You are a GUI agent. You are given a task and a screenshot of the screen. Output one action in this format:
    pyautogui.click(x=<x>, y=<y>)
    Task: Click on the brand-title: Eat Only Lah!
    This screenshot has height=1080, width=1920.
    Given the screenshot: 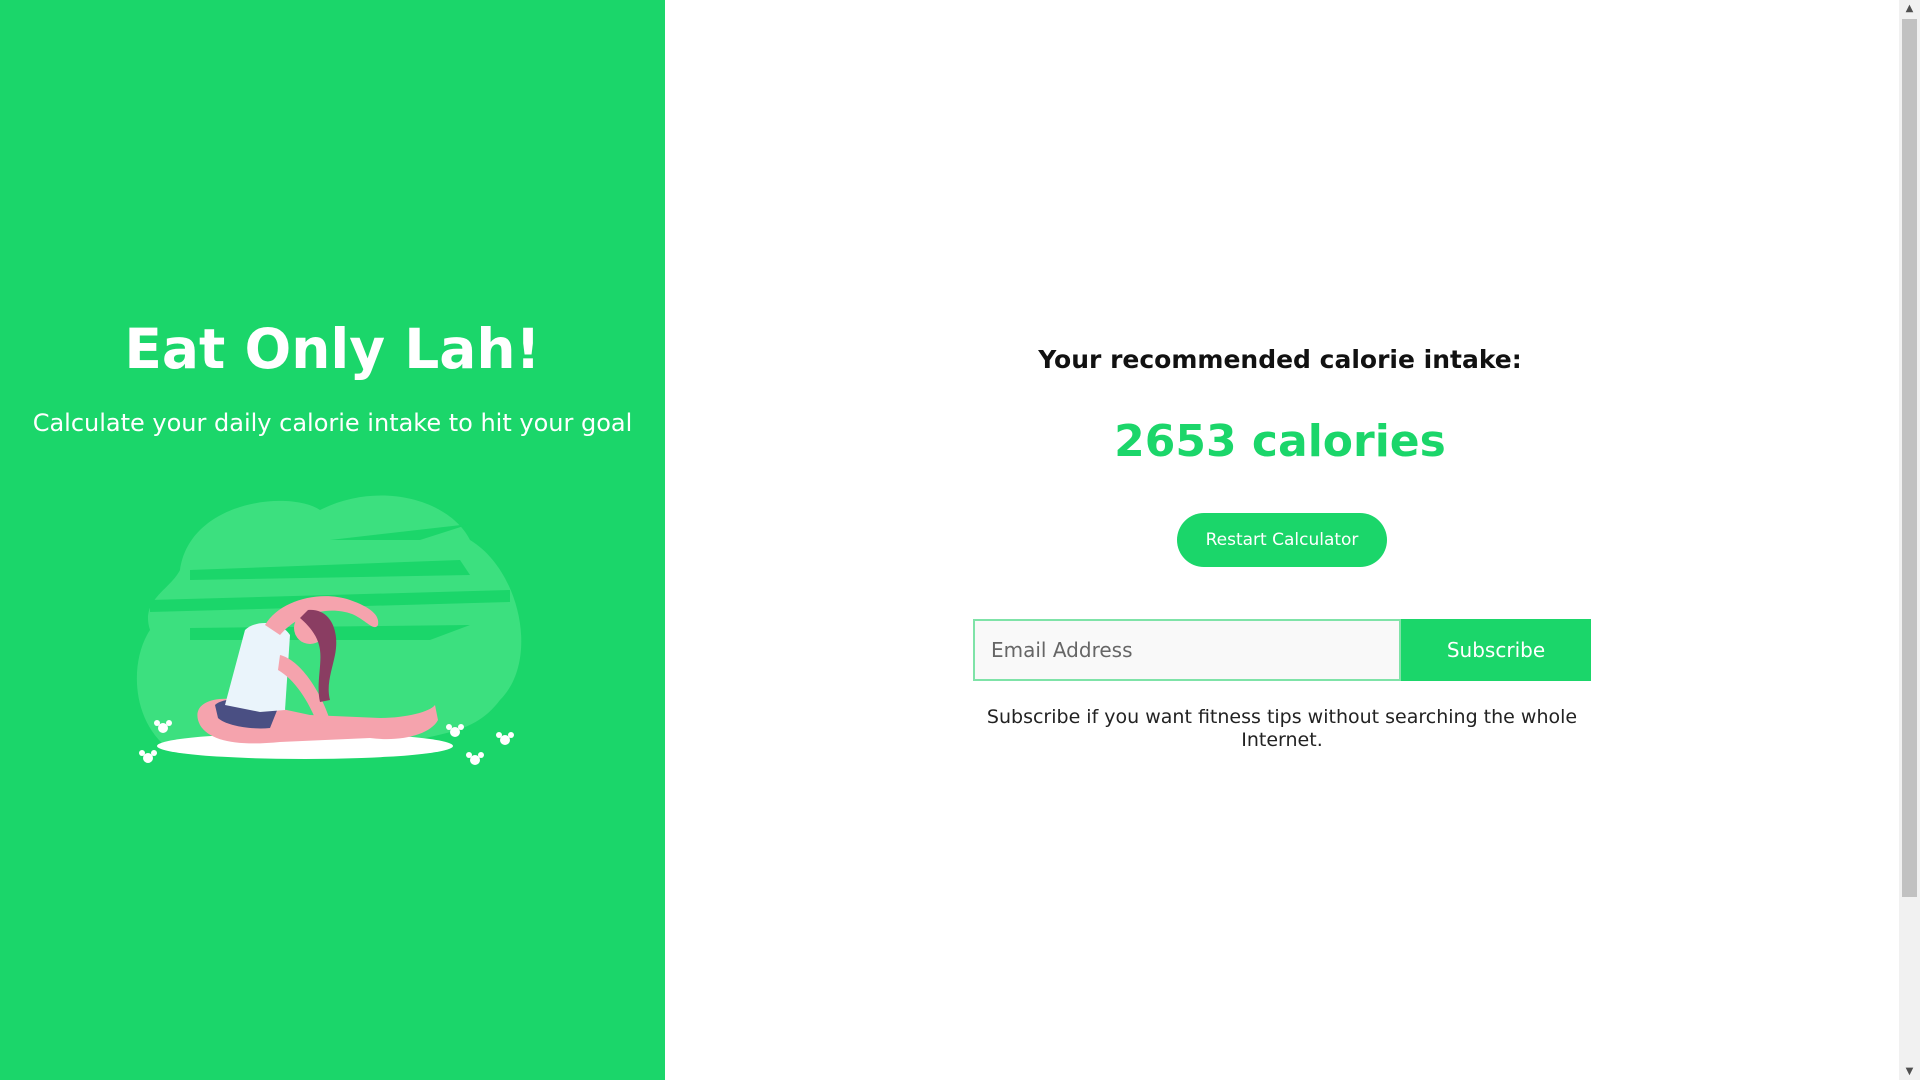 What is the action you would take?
    pyautogui.click(x=332, y=349)
    